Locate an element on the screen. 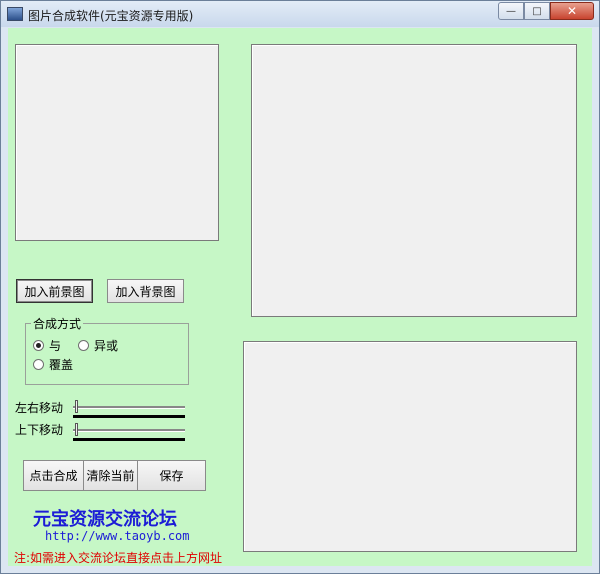  add-foreground-button: 加入前景图 is located at coordinates (54, 291).